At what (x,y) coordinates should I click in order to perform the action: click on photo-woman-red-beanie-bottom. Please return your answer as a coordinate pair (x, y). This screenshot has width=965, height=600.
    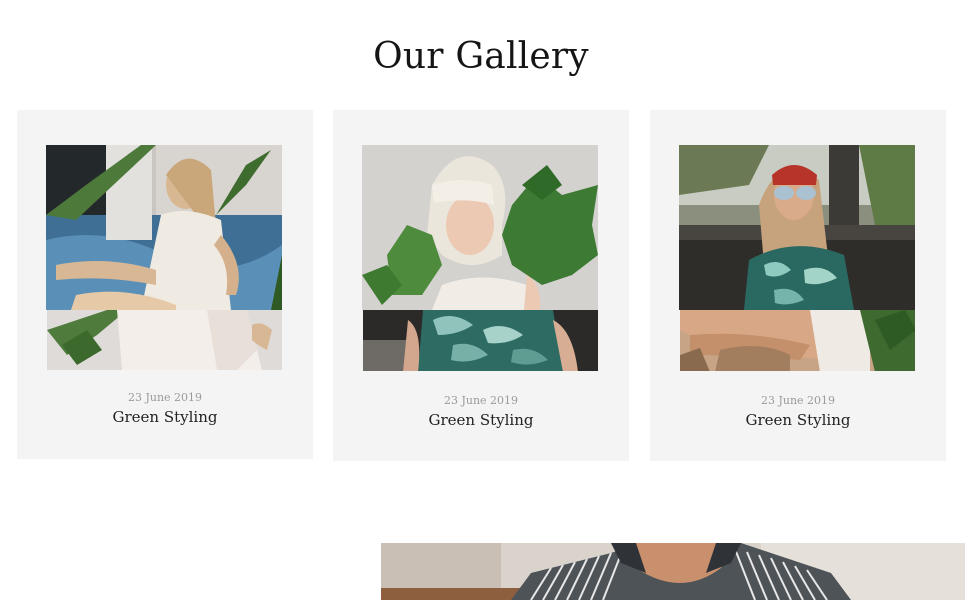
    Looking at the image, I should click on (797, 340).